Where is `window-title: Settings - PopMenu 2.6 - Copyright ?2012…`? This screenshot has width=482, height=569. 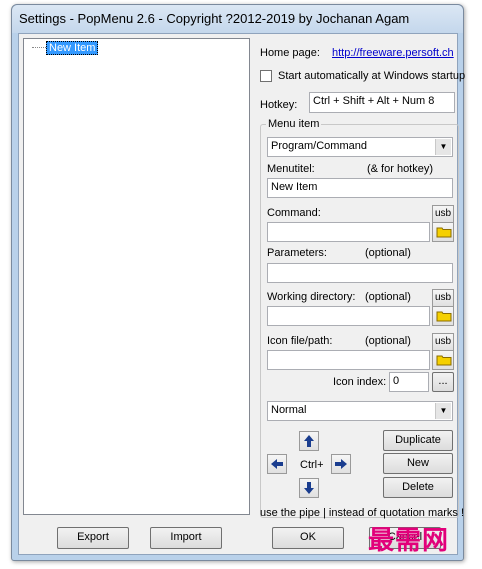
window-title: Settings - PopMenu 2.6 - Copyright ?2012… is located at coordinates (214, 18).